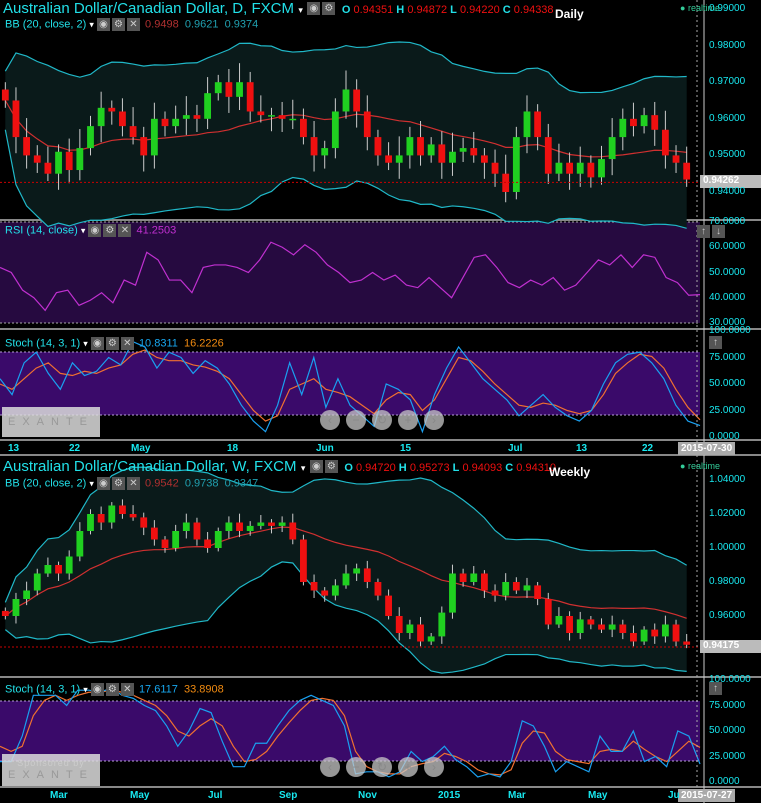 This screenshot has height=803, width=761. Describe the element at coordinates (482, 468) in the screenshot. I see `low-value: 0.94093` at that location.